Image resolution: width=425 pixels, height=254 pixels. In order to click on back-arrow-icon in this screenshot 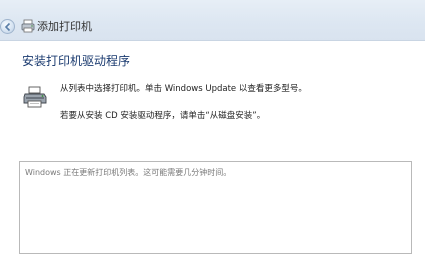, I will do `click(7, 27)`.